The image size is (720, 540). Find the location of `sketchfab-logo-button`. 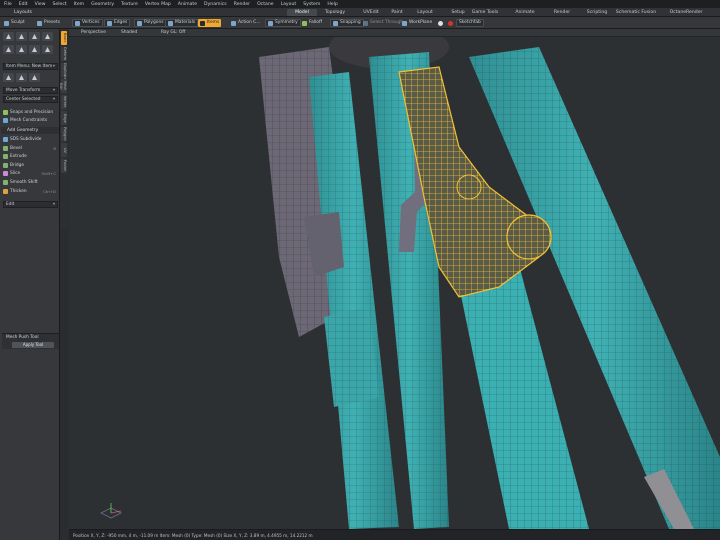

sketchfab-logo-button is located at coordinates (450, 23).